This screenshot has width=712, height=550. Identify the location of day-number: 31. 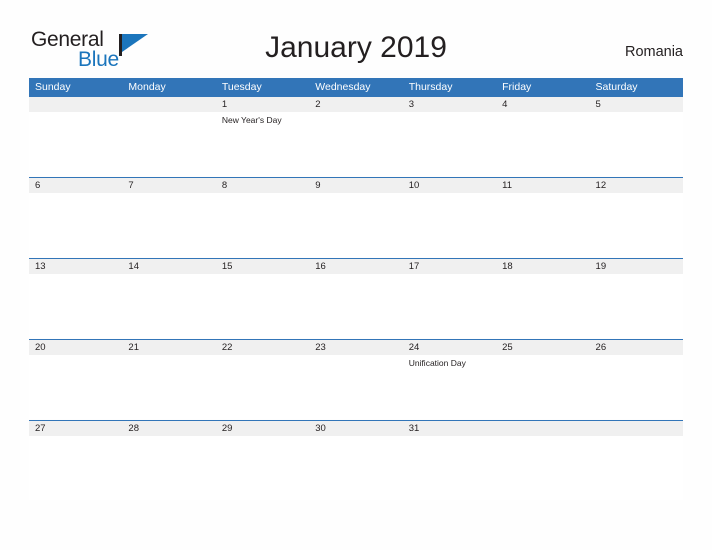
(449, 428).